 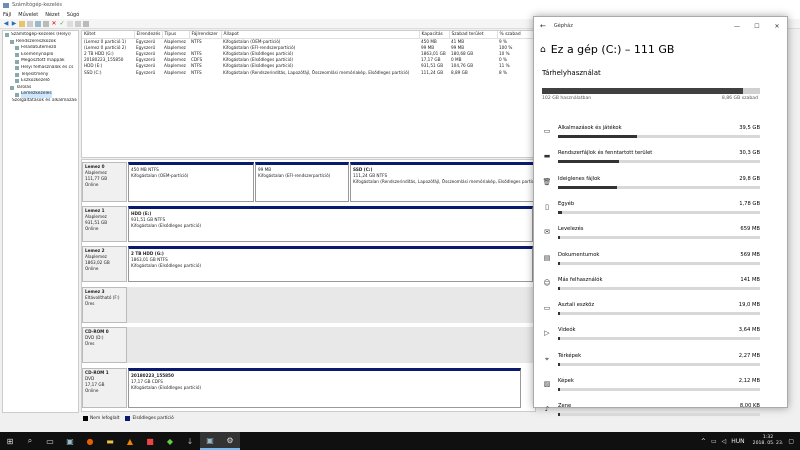 What do you see at coordinates (768, 441) in the screenshot?
I see `clock: 1:32 2018. 05. 23.` at bounding box center [768, 441].